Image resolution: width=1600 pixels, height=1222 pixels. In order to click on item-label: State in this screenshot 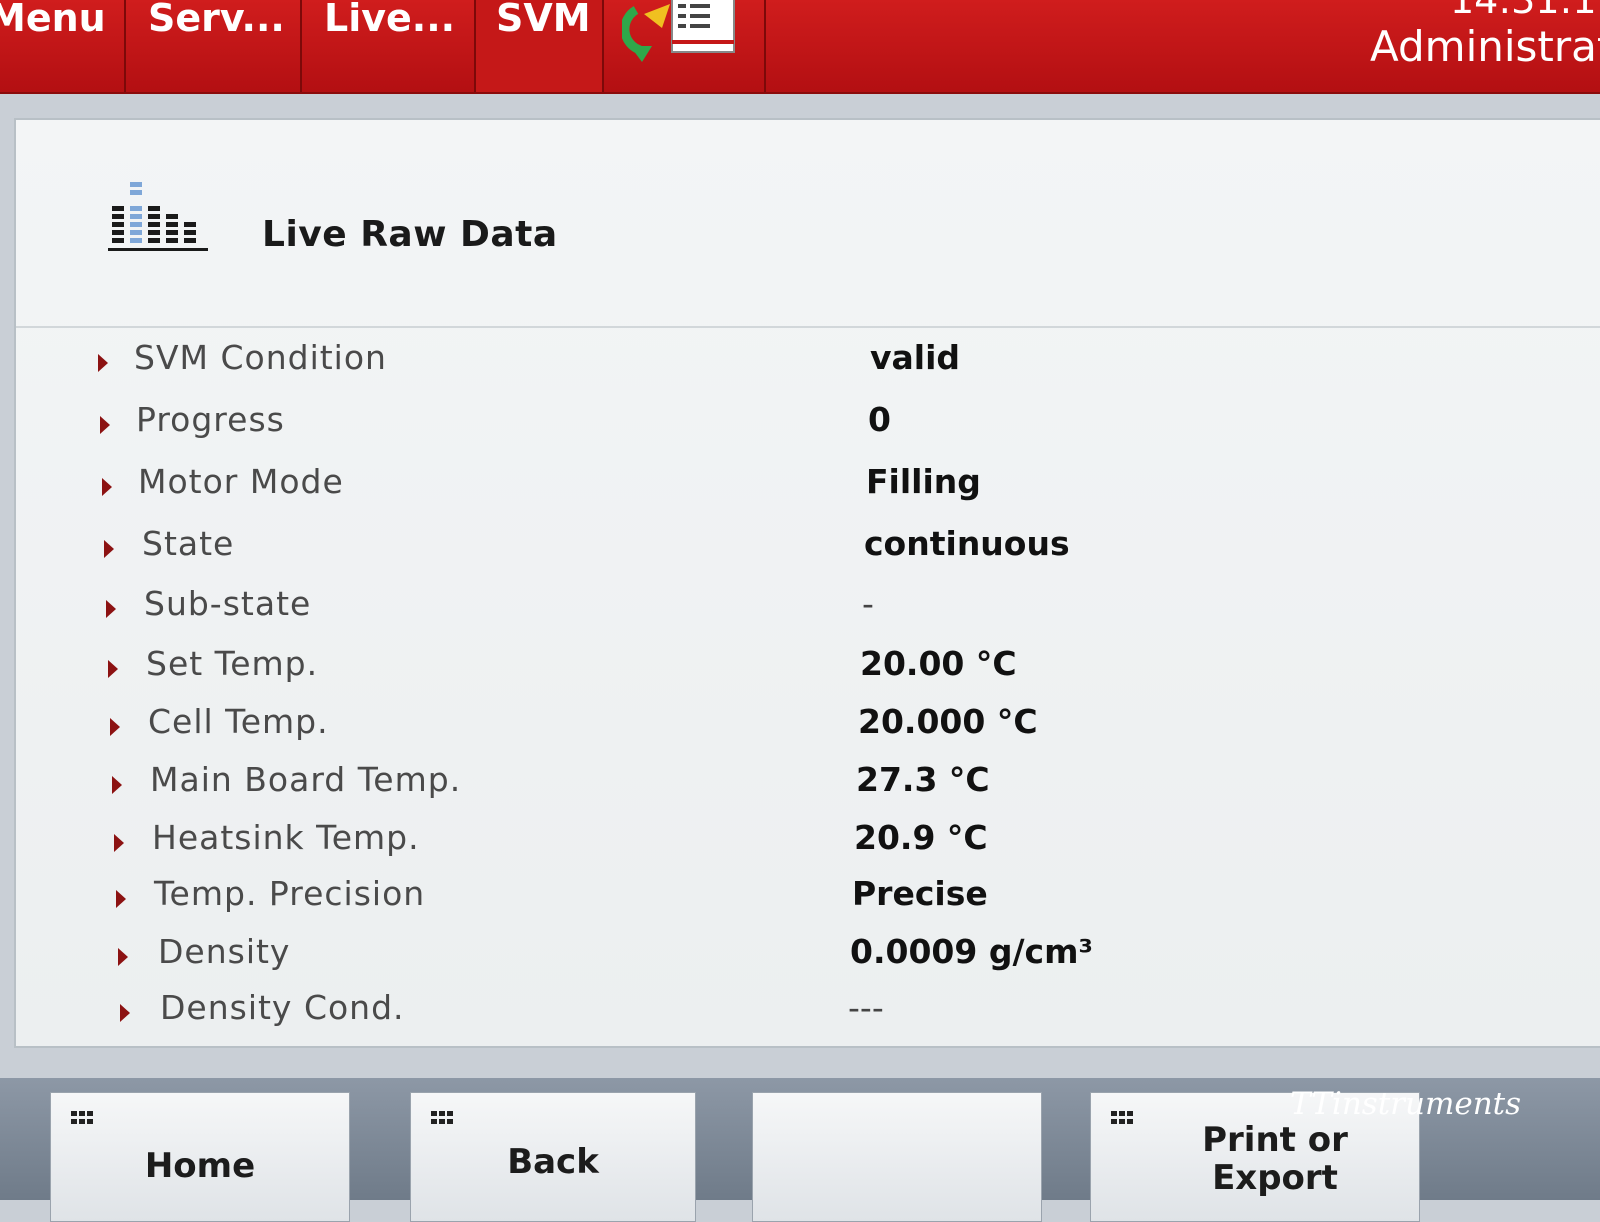, I will do `click(188, 543)`.